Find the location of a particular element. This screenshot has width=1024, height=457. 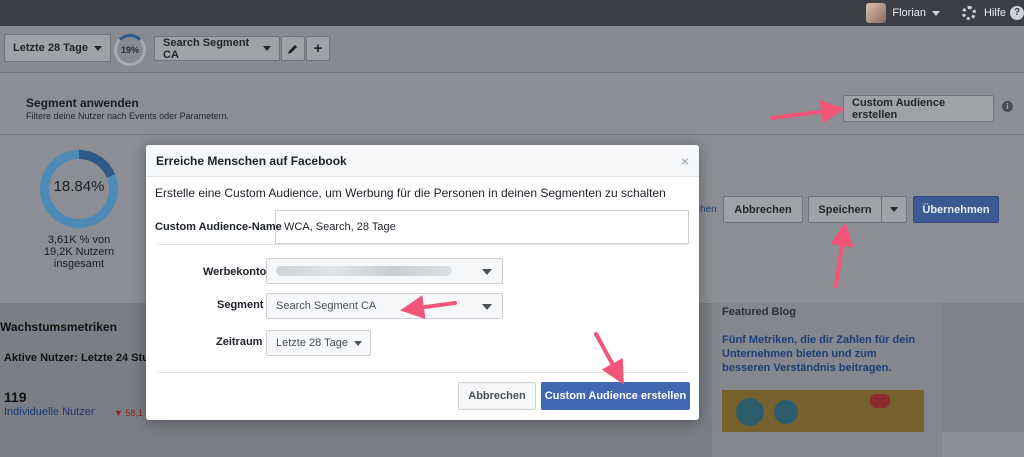

featured-blog-image is located at coordinates (823, 411).